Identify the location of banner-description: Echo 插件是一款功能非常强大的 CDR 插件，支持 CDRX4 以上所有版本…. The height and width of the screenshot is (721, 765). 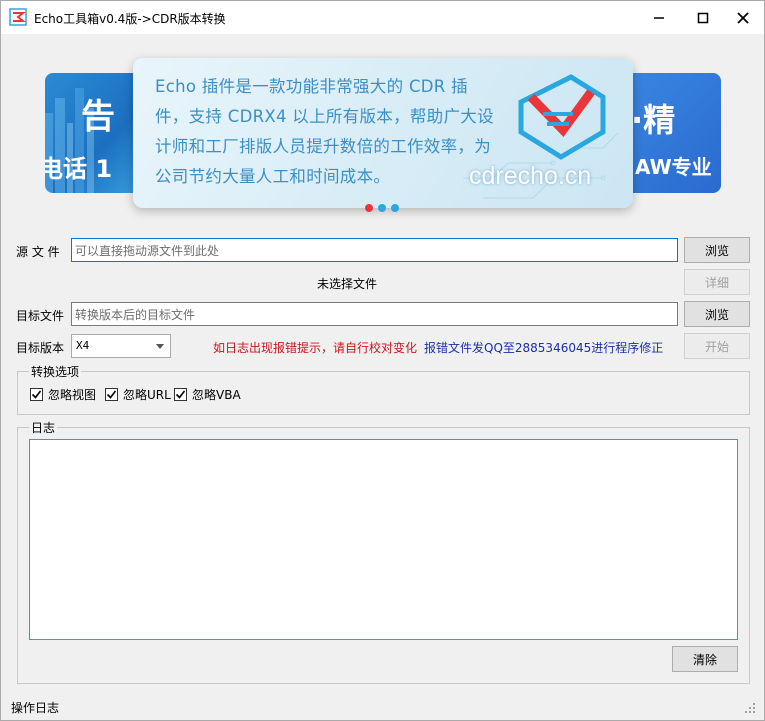
(324, 131).